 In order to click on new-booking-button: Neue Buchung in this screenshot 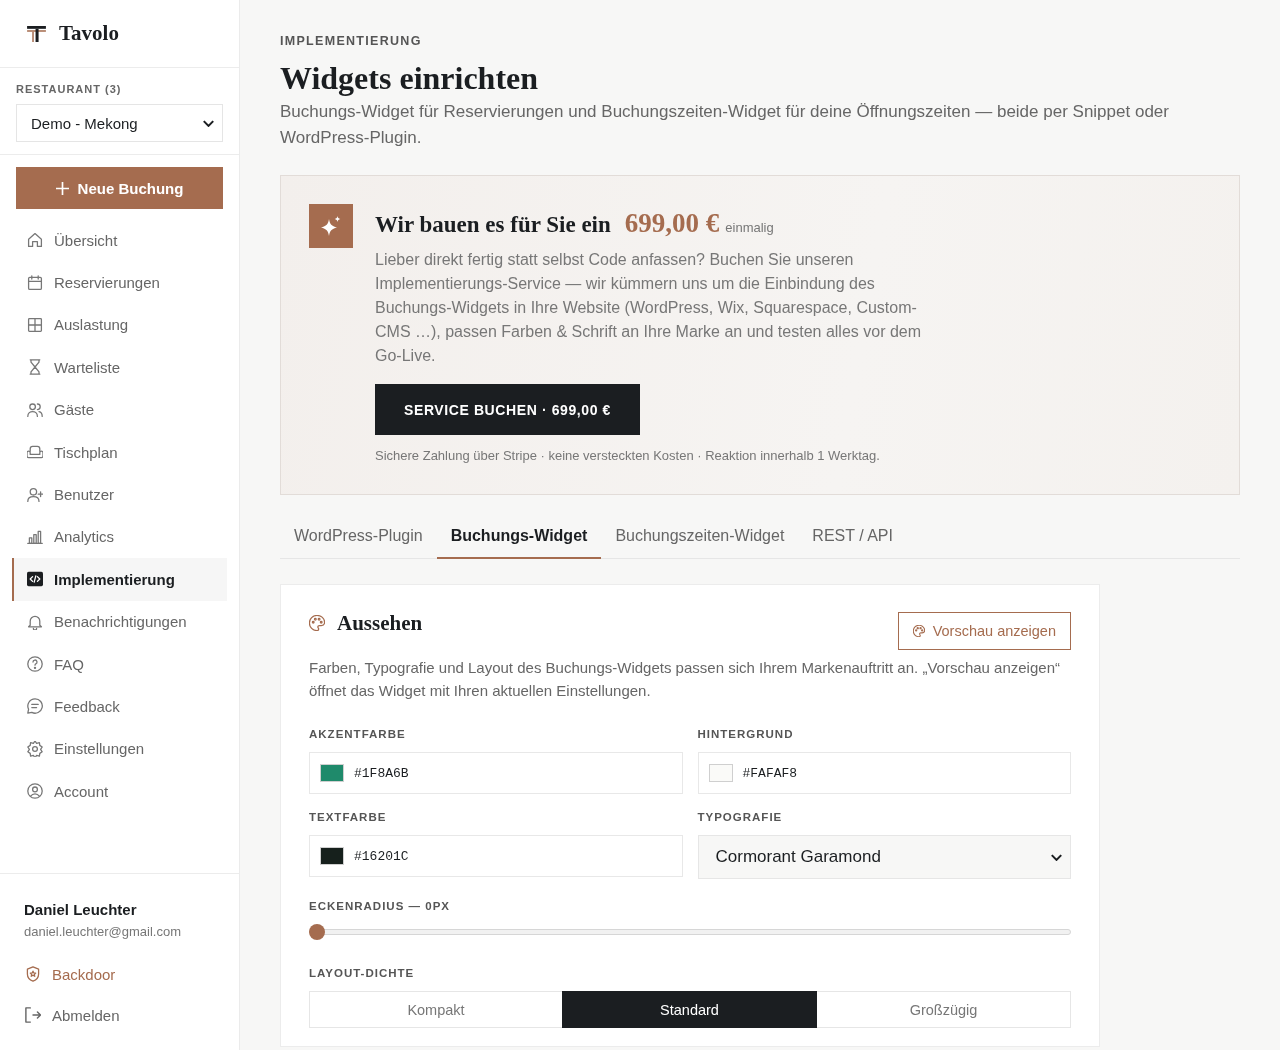, I will do `click(119, 188)`.